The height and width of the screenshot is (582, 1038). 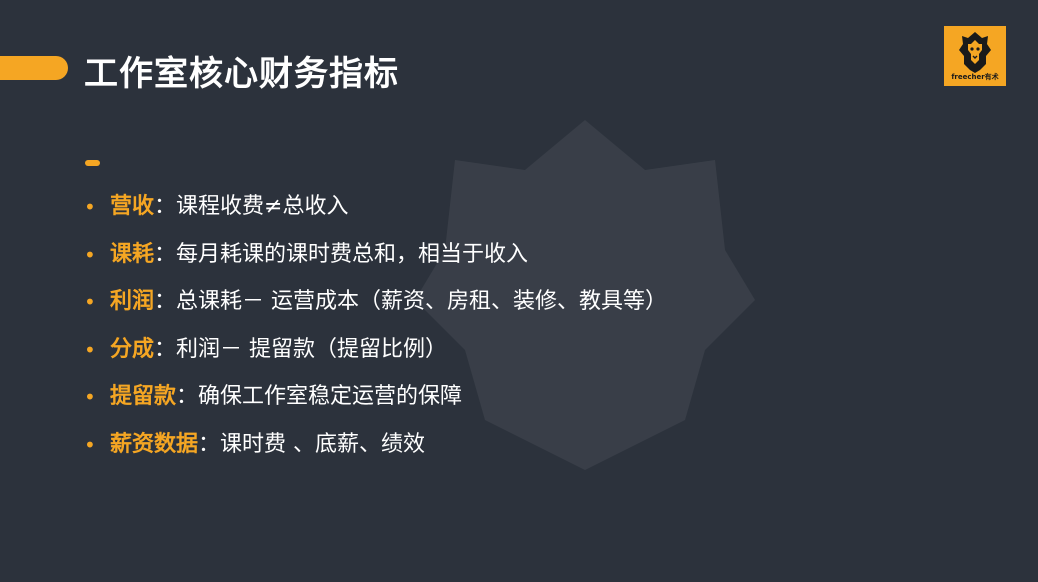 What do you see at coordinates (143, 397) in the screenshot?
I see `item-term: 提留款` at bounding box center [143, 397].